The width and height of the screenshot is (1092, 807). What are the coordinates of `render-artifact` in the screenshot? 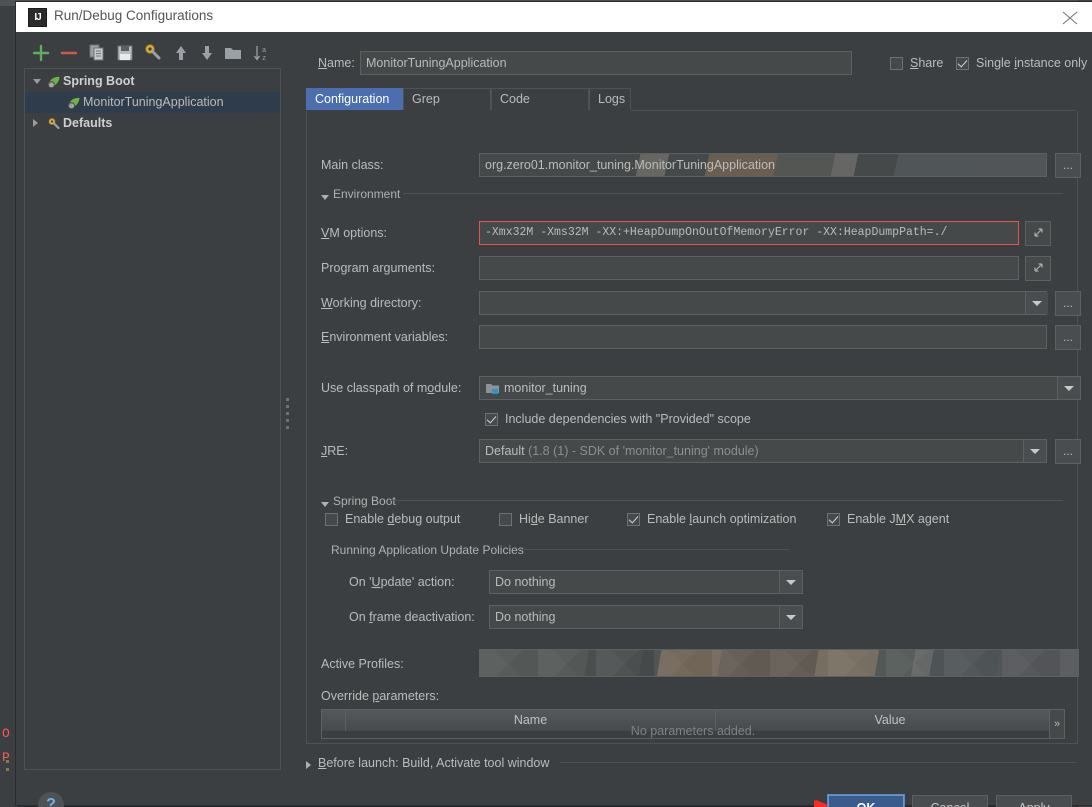 It's located at (779, 663).